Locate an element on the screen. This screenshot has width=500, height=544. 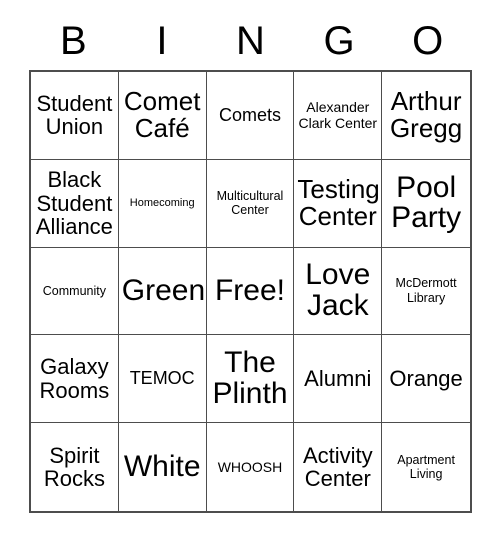
bingo-cell-label: Alexander Clark Center is located at coordinates (338, 115).